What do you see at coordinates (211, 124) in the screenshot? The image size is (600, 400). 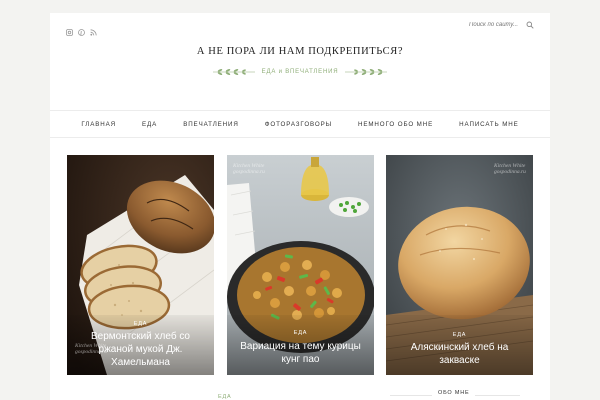 I see `nav-item-impressions: ВПЕЧАТЛЕНИЯ` at bounding box center [211, 124].